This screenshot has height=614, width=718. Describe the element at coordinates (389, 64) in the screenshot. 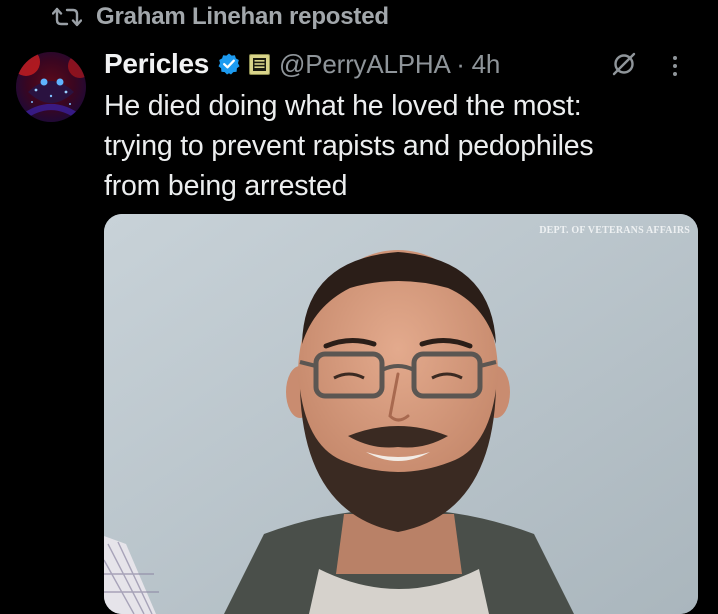

I see `handle-and-time: @PerryALPHA · 4h` at that location.